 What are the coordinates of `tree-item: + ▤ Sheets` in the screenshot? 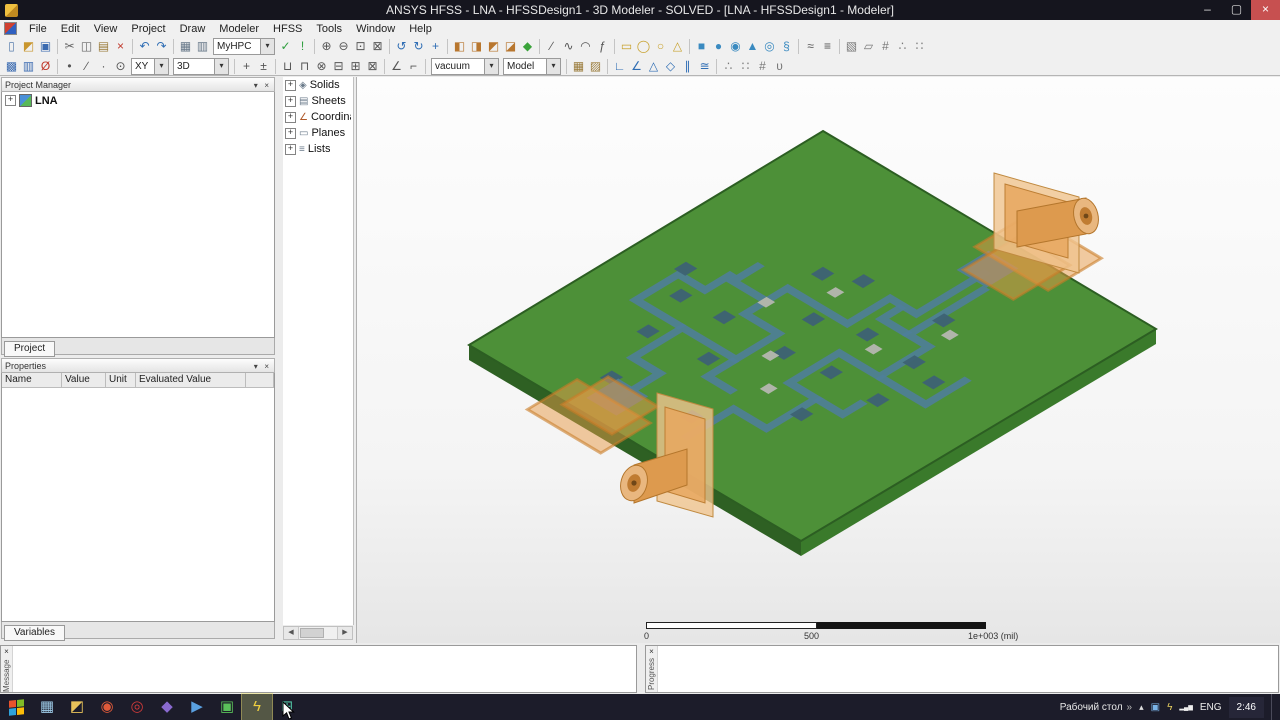 It's located at (318, 101).